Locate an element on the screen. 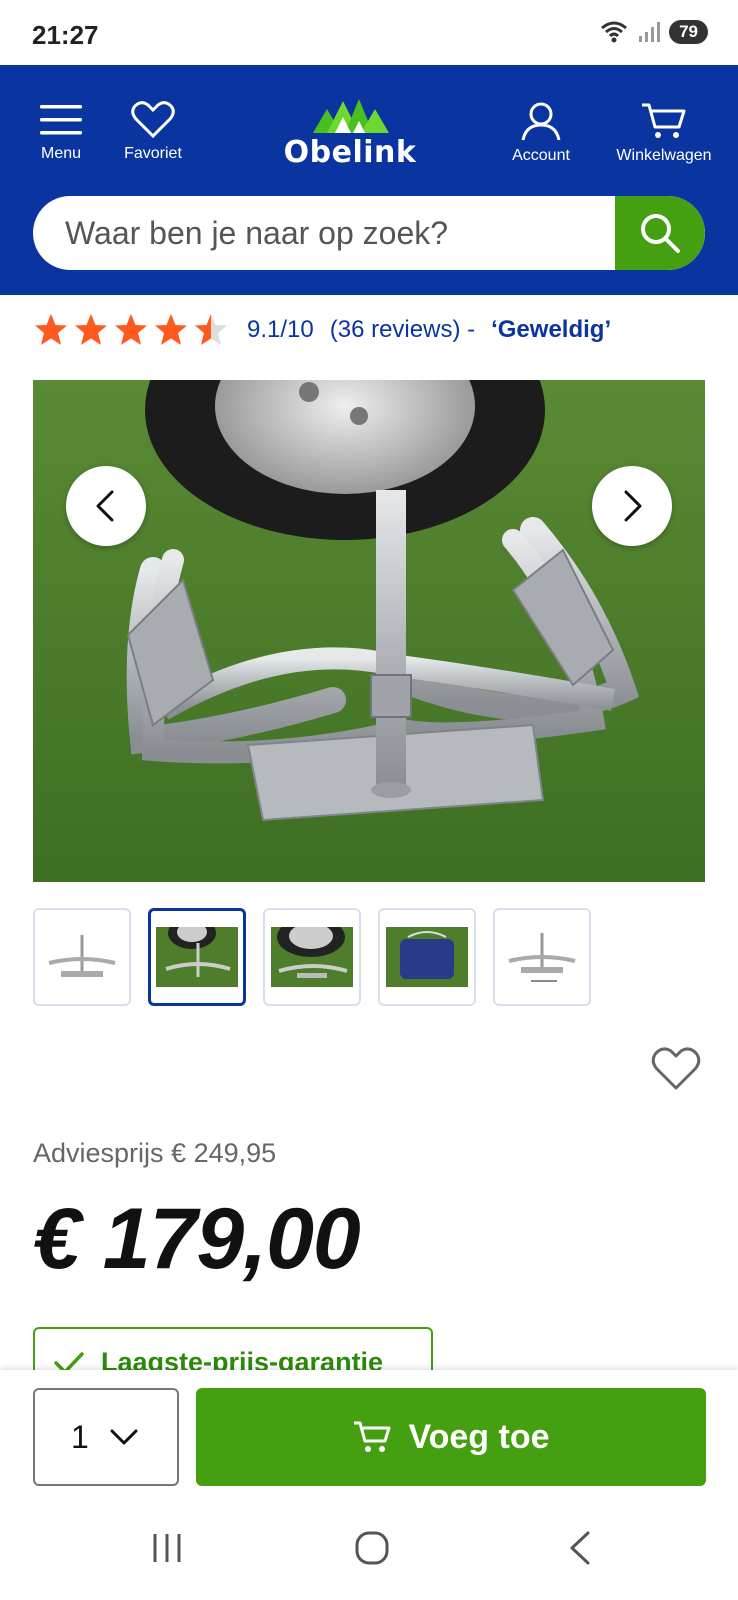 This screenshot has width=738, height=1600. quantity-value: 1 is located at coordinates (80, 1436).